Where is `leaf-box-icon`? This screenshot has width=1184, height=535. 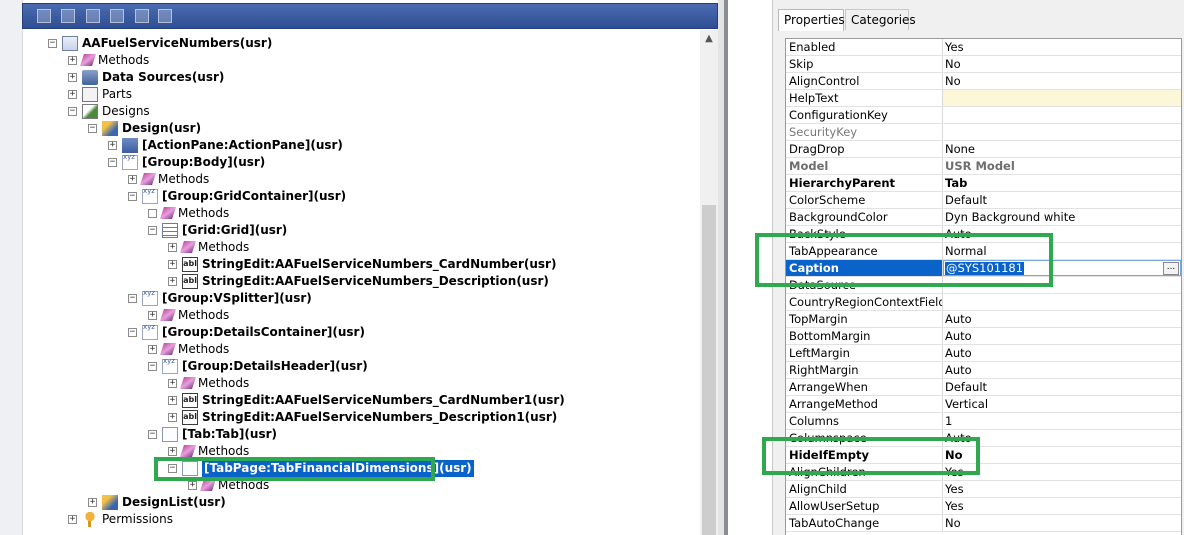
leaf-box-icon is located at coordinates (152, 213).